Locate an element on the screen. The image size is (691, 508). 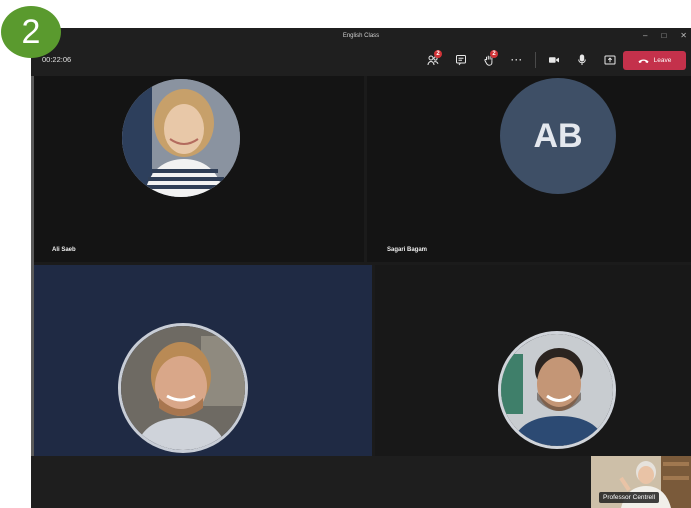
close-button: ✕ is located at coordinates (683, 36).